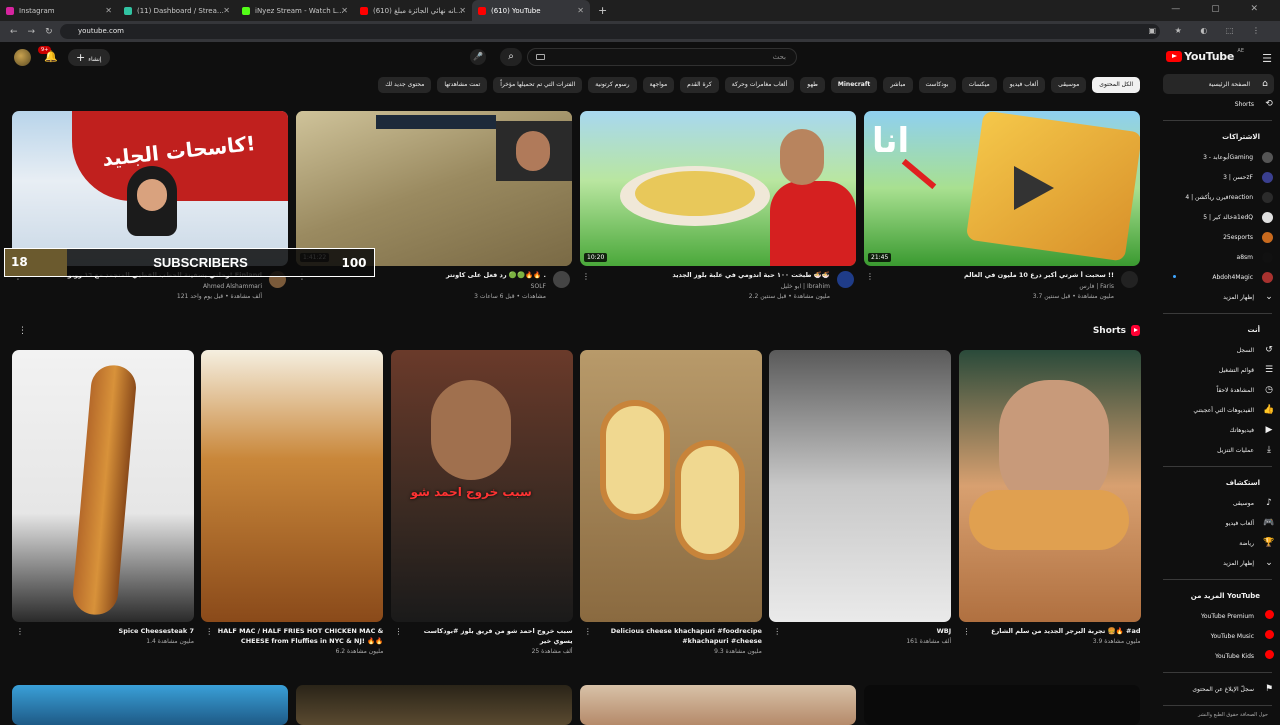  Describe the element at coordinates (937, 85) in the screenshot. I see `filter-chip: بودكاست` at that location.